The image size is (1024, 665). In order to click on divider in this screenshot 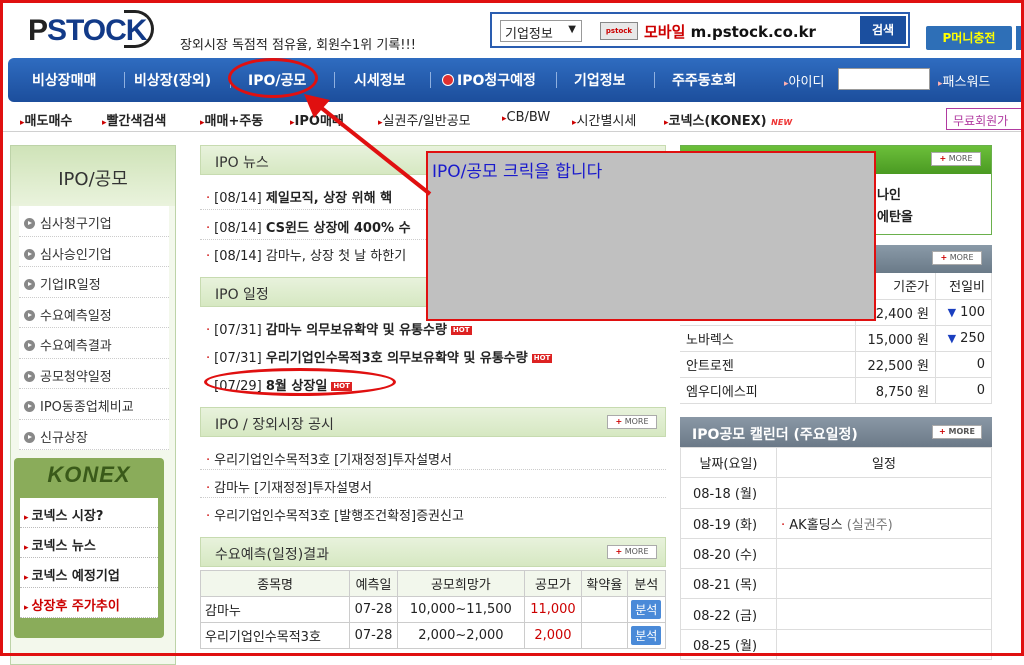, I will do `click(433, 497)`.